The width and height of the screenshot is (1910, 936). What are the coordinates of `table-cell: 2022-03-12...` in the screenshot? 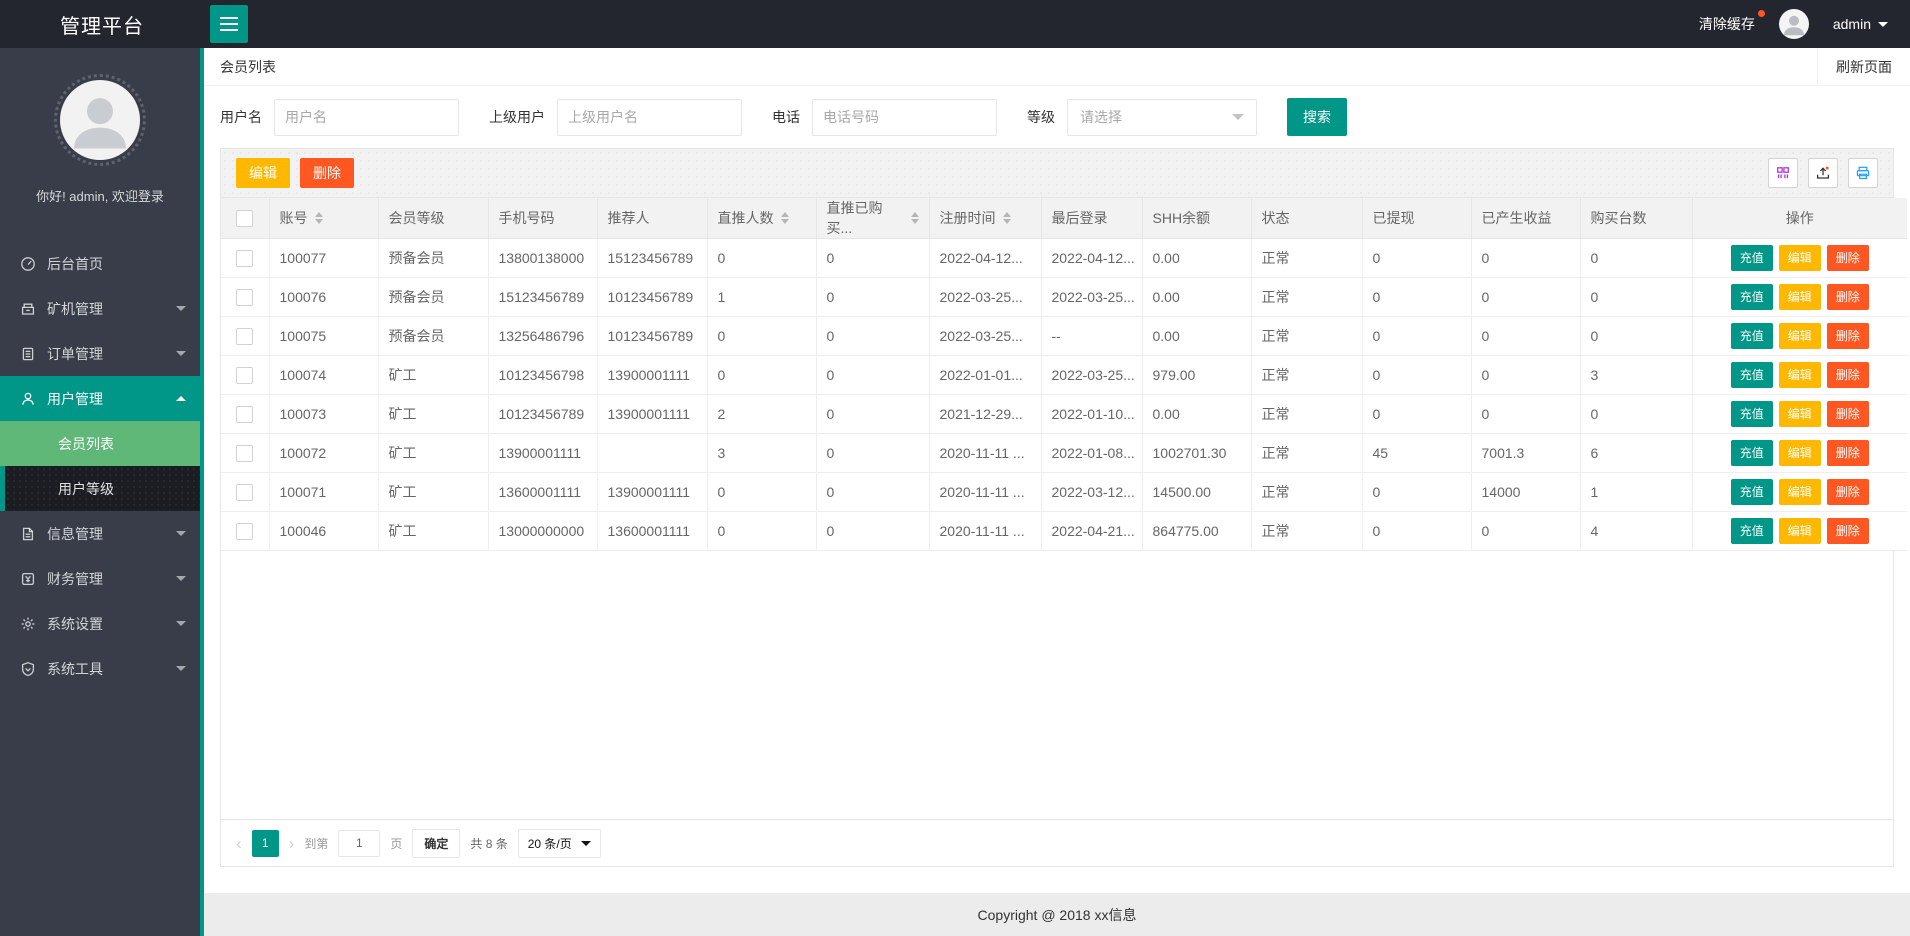 It's located at (1092, 492).